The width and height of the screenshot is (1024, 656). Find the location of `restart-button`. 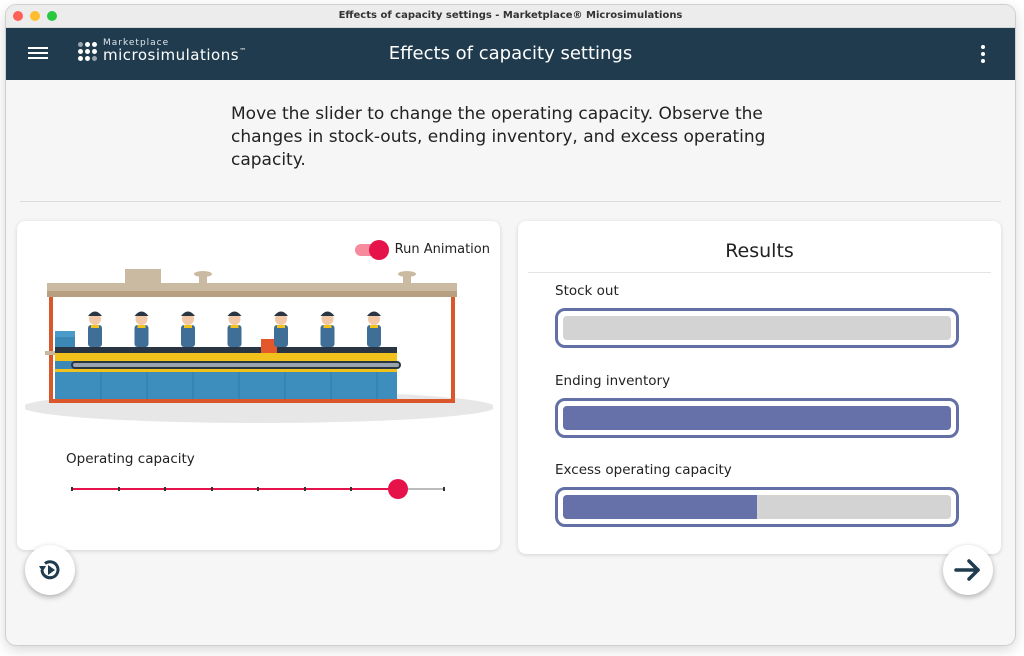

restart-button is located at coordinates (50, 570).